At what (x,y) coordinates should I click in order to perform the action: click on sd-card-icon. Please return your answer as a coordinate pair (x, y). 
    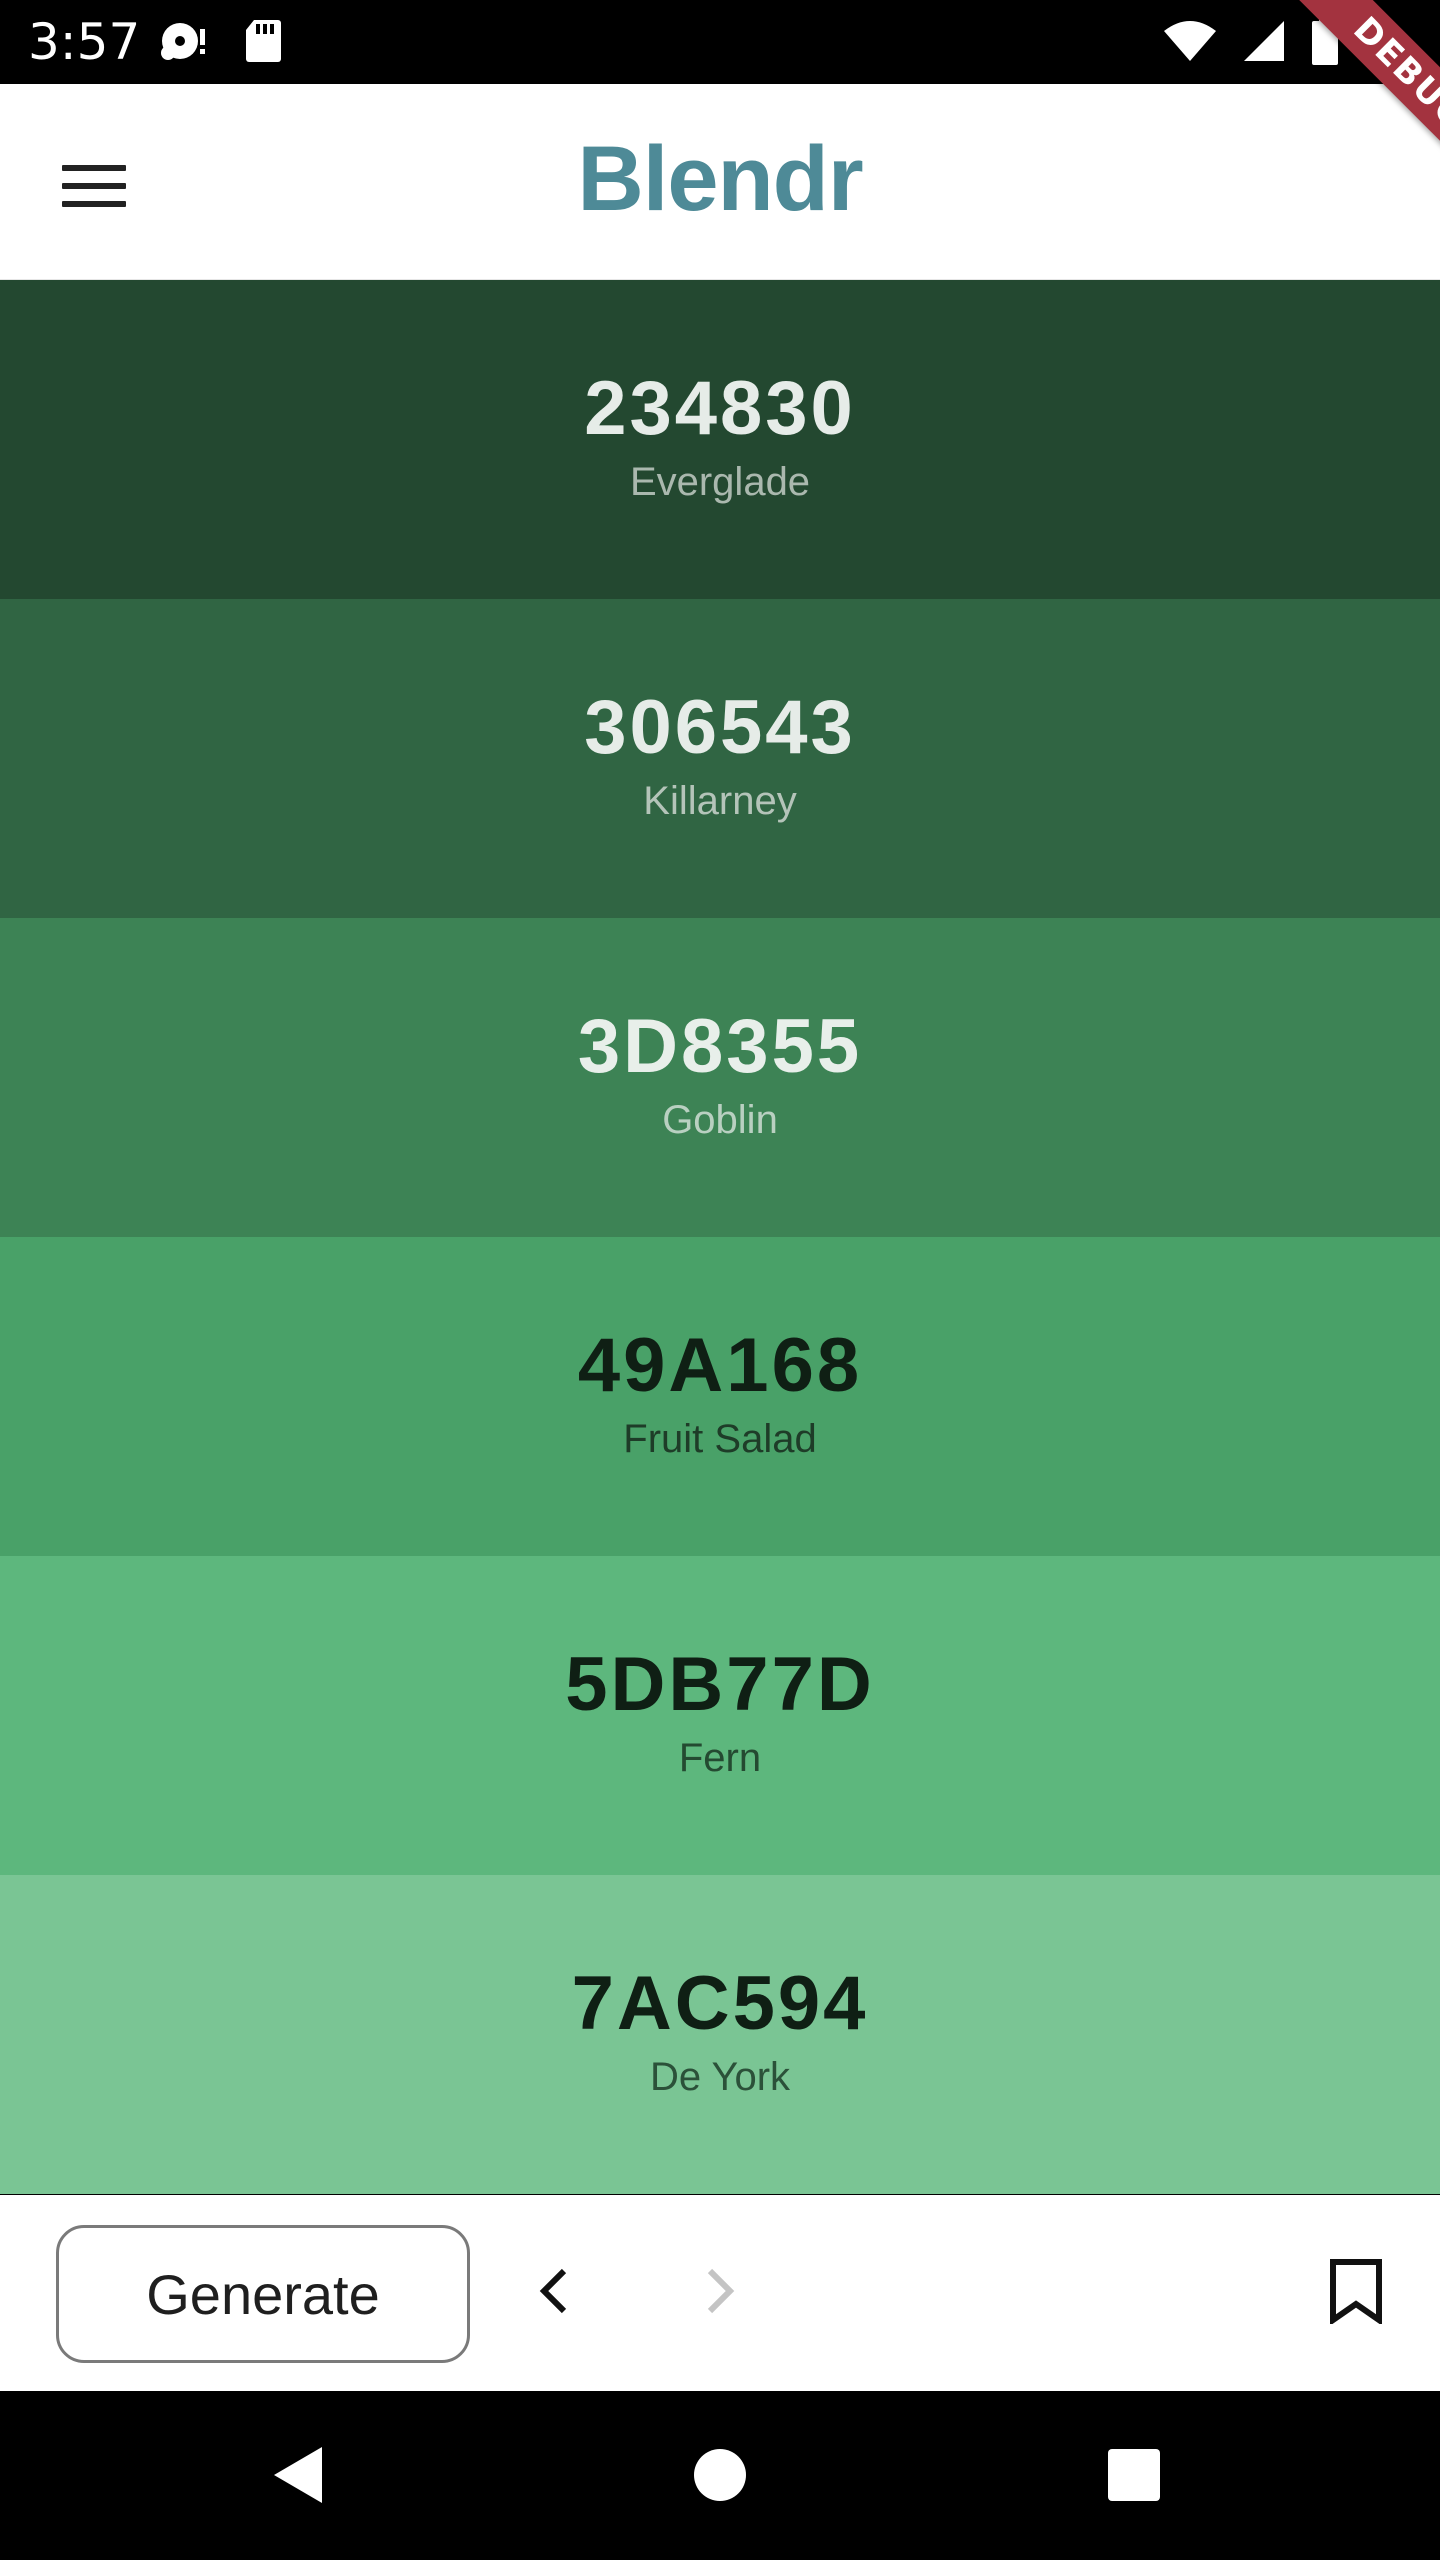
    Looking at the image, I should click on (263, 43).